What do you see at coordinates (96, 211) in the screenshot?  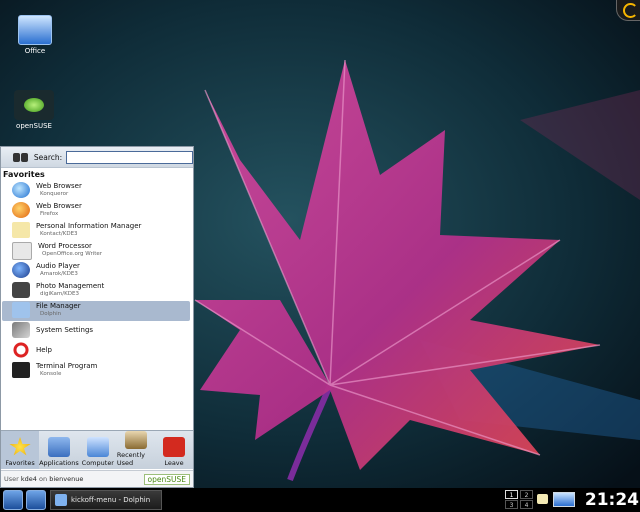 I see `favorite-item-firefox: Web Browser Firefox` at bounding box center [96, 211].